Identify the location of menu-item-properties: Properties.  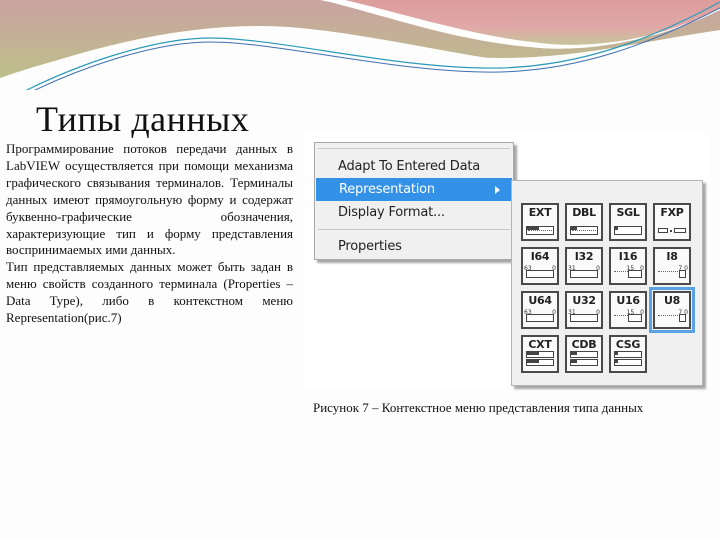
(414, 246).